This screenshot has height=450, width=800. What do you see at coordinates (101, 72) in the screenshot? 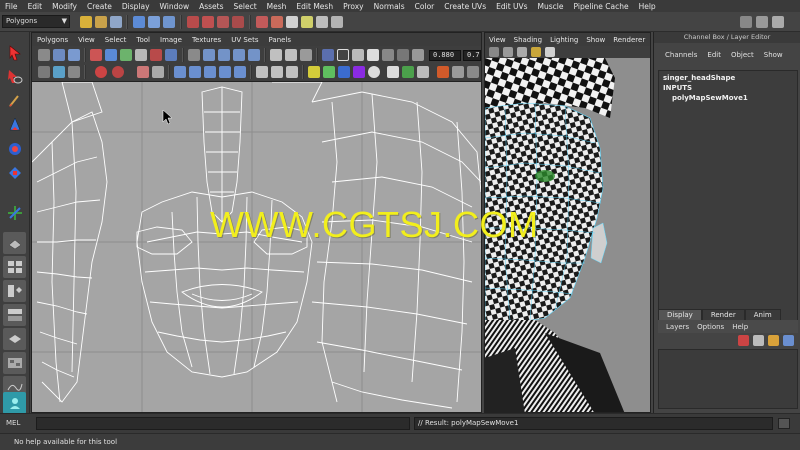
I see `select-border-icon` at bounding box center [101, 72].